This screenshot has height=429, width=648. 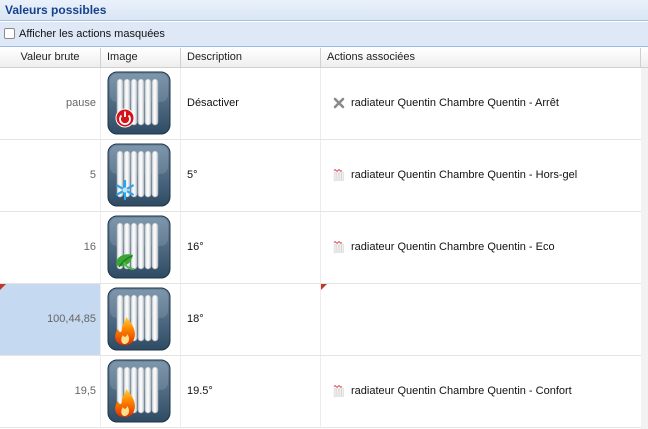 I want to click on raw-value-text: 19,5, so click(x=85, y=391).